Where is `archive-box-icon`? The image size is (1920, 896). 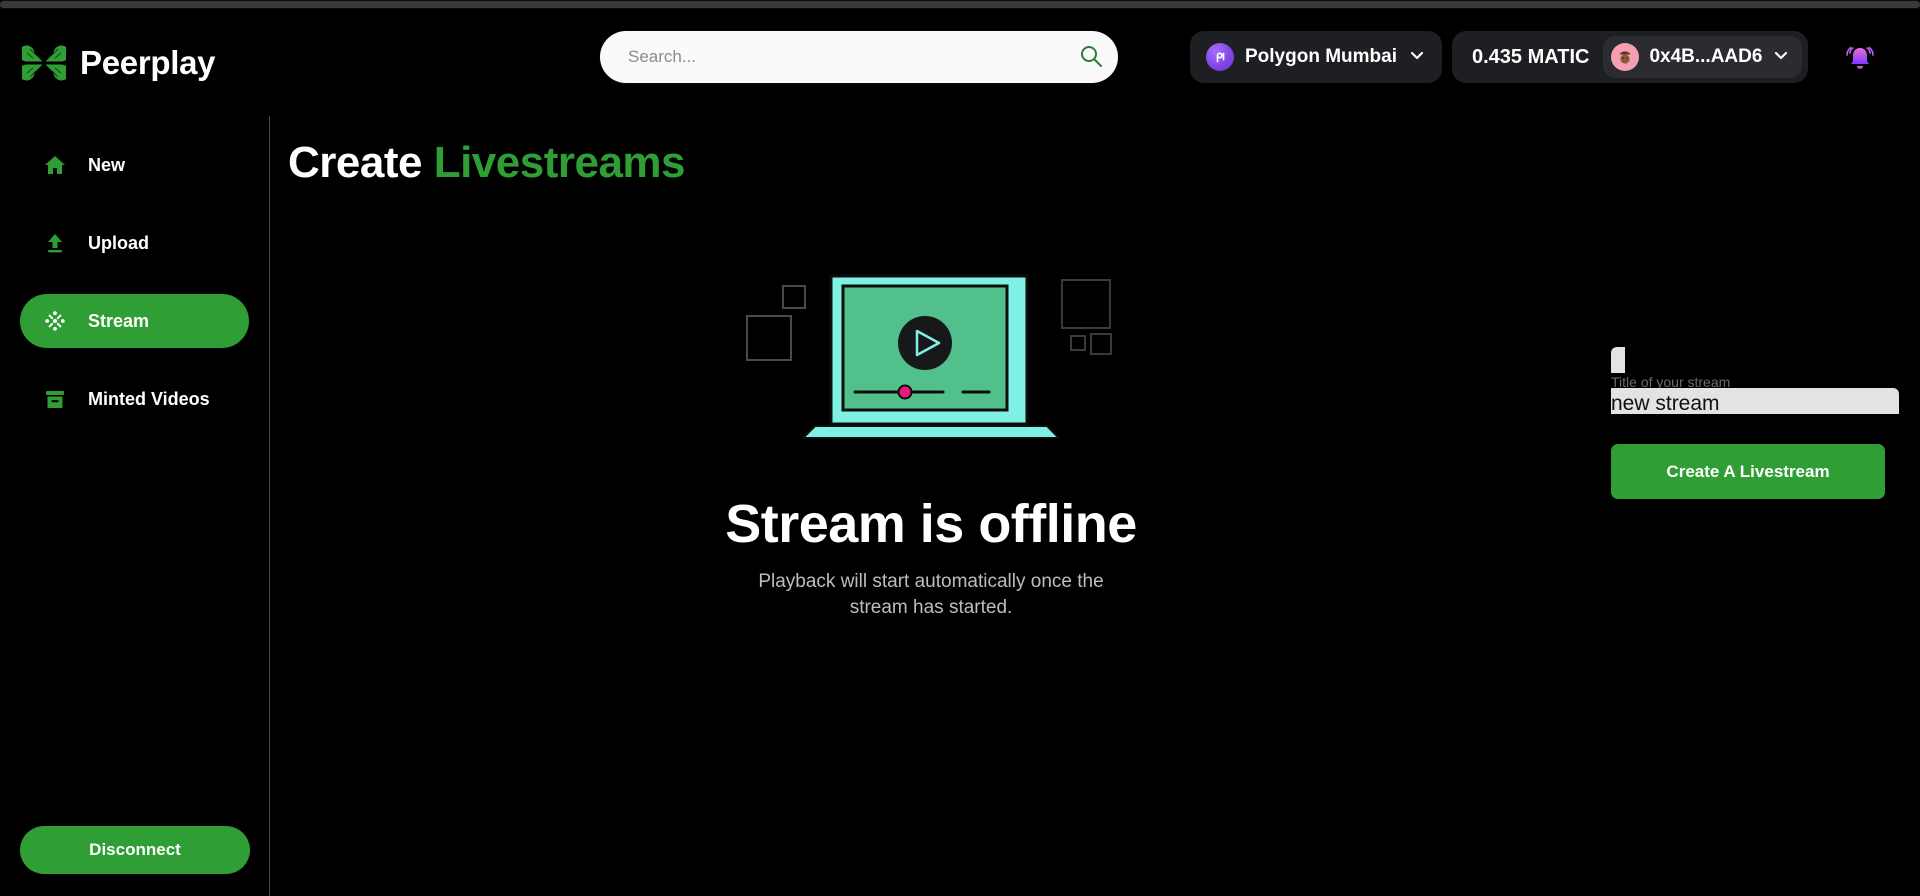 archive-box-icon is located at coordinates (55, 399).